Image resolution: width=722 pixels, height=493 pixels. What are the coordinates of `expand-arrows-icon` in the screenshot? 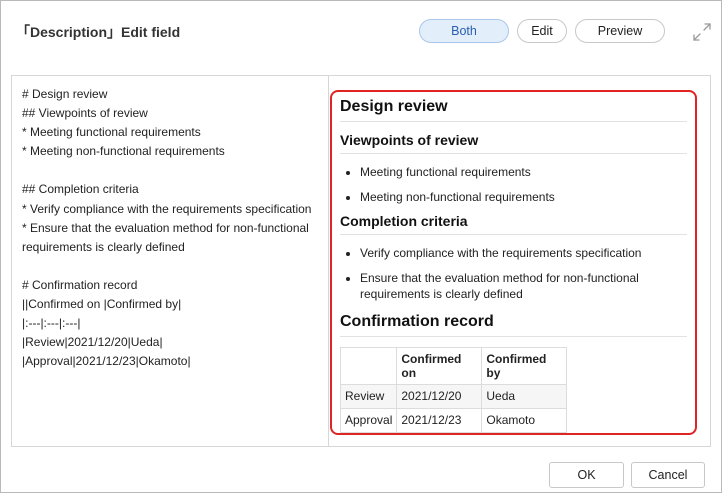 It's located at (702, 32).